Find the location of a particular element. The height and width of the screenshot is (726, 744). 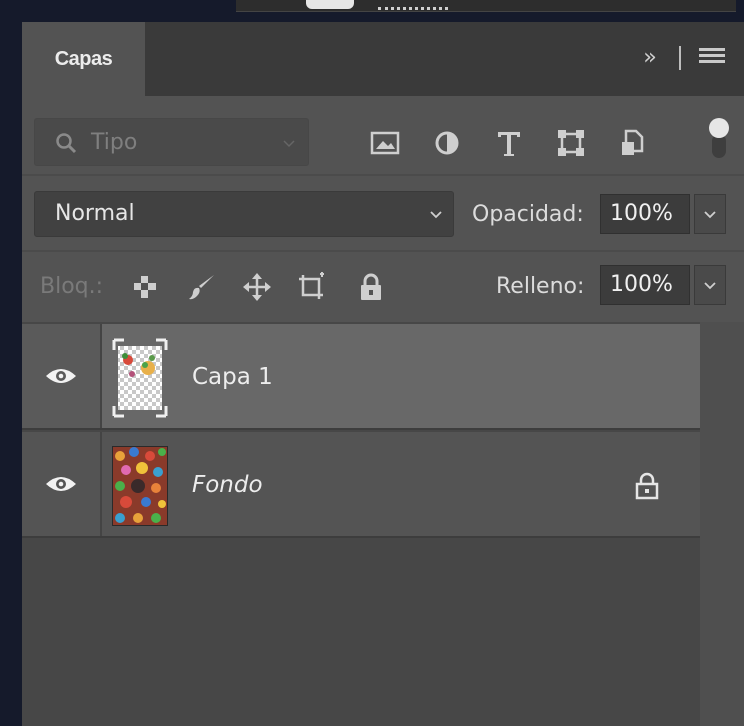

type-filter-icon is located at coordinates (509, 143).